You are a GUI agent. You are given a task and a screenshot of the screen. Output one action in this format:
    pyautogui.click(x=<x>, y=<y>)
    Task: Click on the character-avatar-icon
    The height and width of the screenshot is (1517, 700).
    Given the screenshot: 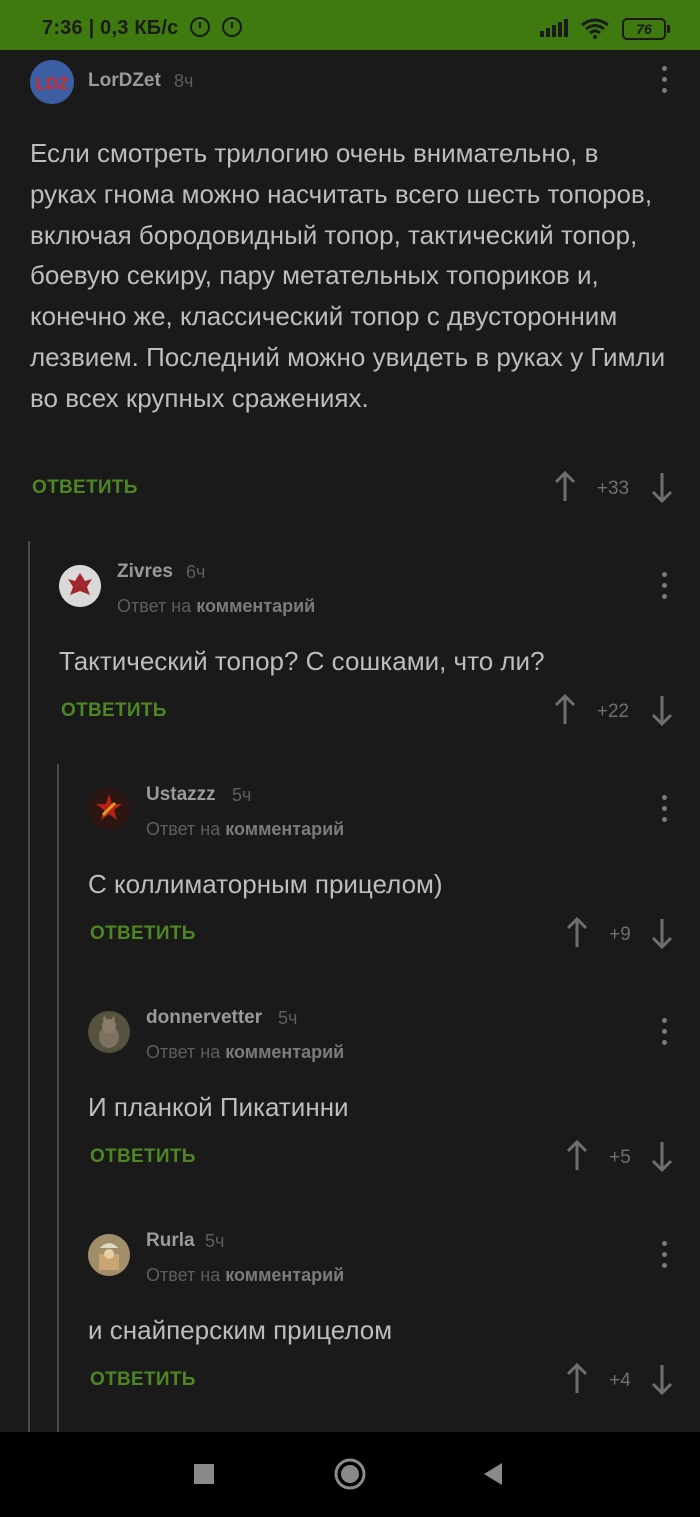 What is the action you would take?
    pyautogui.click(x=109, y=1255)
    